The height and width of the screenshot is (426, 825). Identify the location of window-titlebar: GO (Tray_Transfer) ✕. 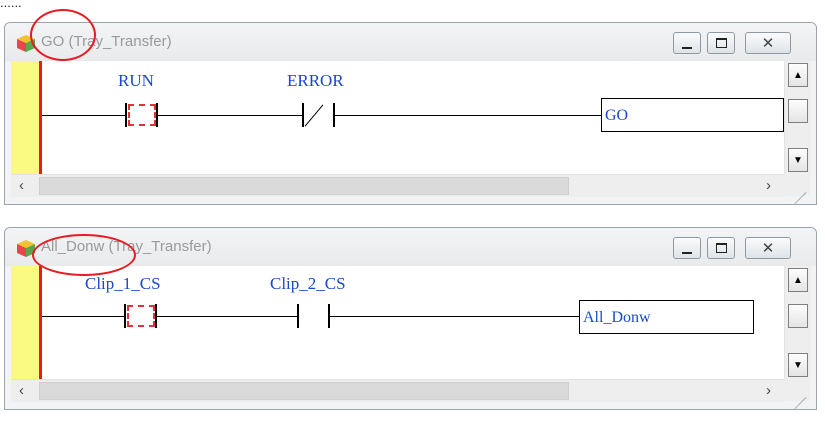
(410, 42).